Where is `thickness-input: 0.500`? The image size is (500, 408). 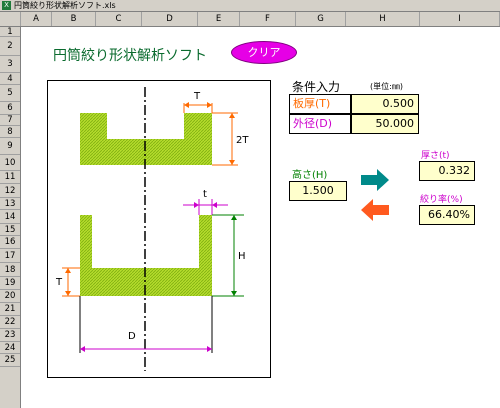
thickness-input: 0.500 is located at coordinates (385, 104).